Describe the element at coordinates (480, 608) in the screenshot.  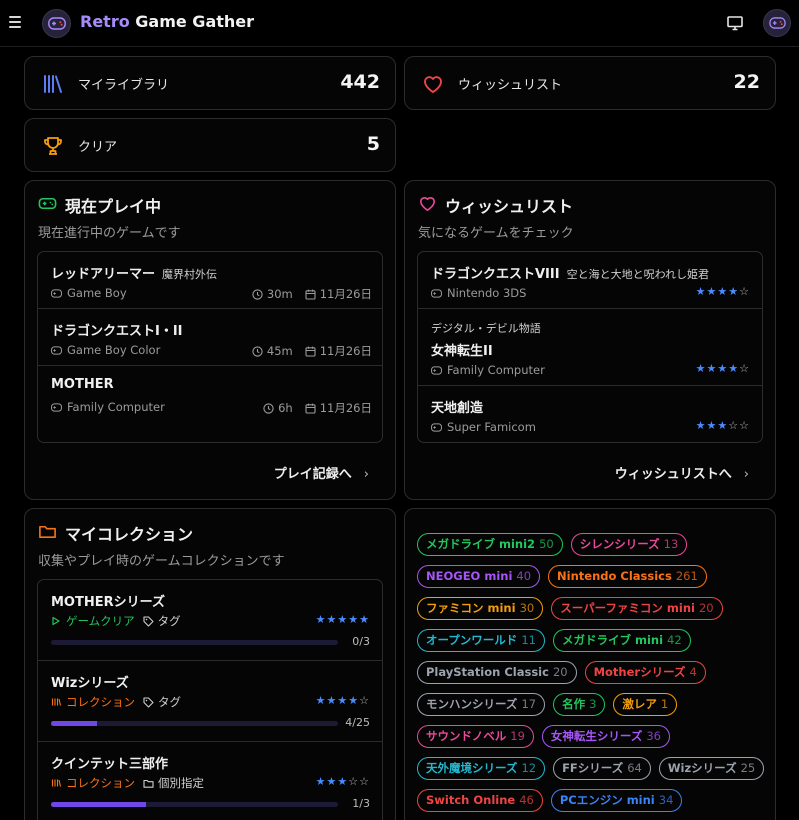
I see `tag-chip: ファミコン mini 30` at that location.